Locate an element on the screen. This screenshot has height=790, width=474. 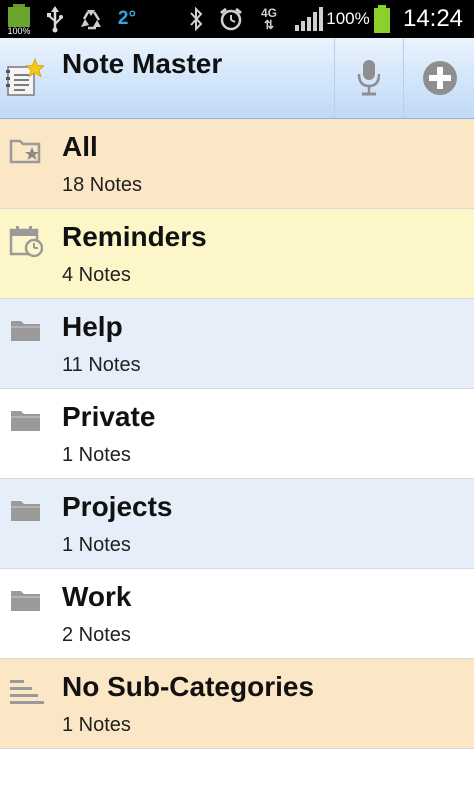
app-title: Note Master is located at coordinates (142, 63).